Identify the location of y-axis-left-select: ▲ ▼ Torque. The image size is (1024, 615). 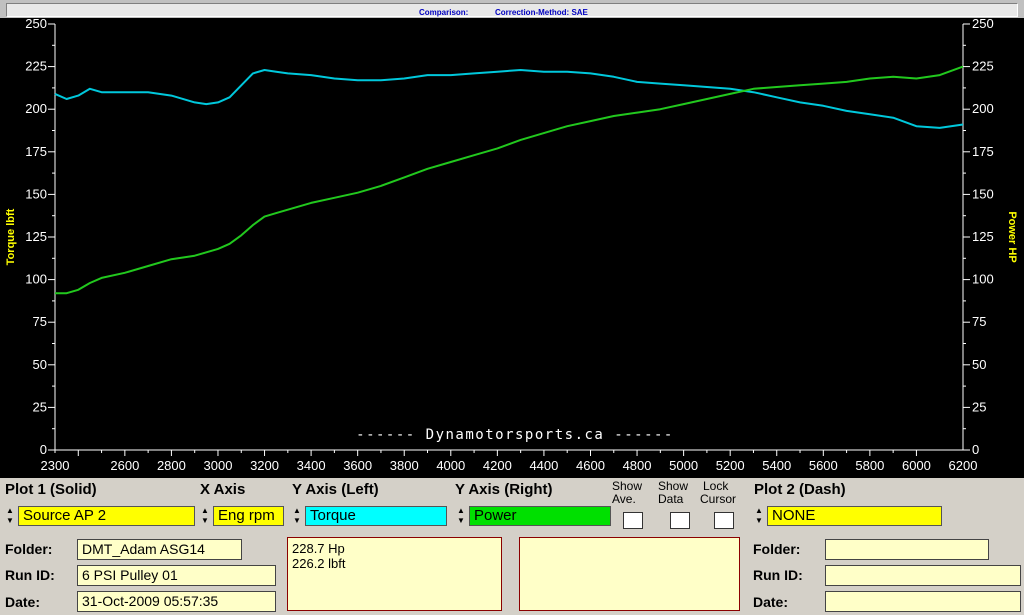
(369, 516).